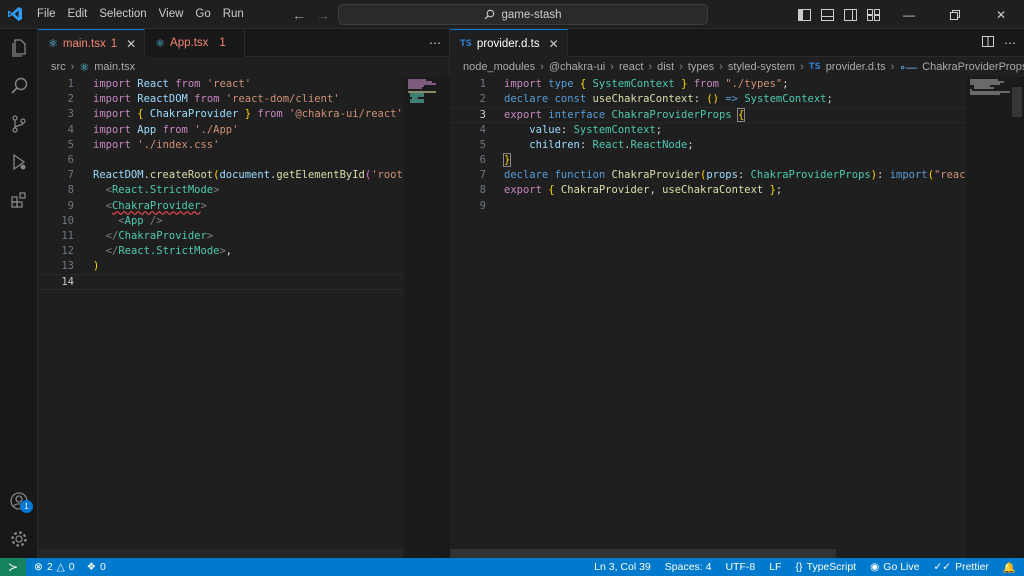 The image size is (1024, 576). I want to click on restore-button, so click(955, 14).